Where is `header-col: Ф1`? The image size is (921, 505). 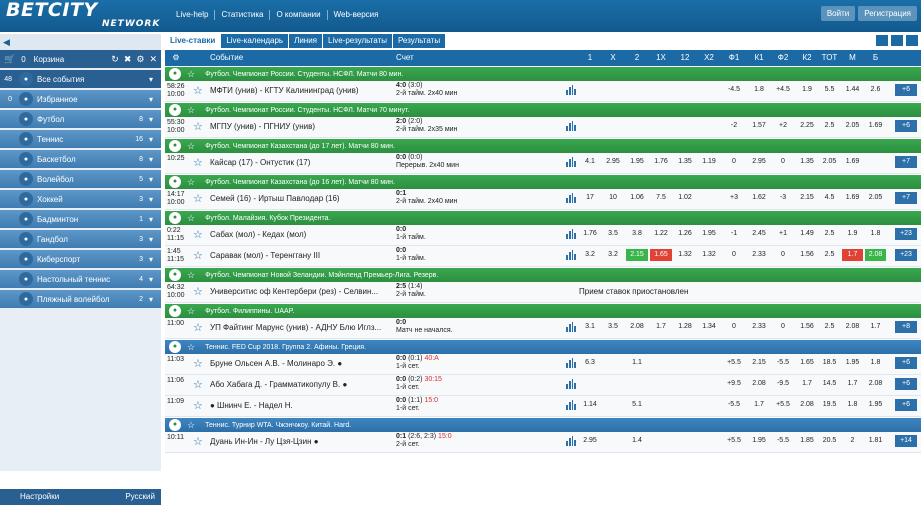
header-col: Ф1 is located at coordinates (734, 58).